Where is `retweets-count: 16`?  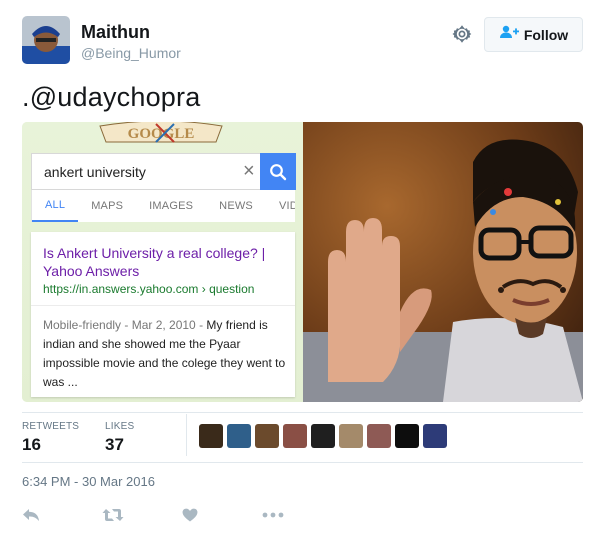 retweets-count: 16 is located at coordinates (31, 445).